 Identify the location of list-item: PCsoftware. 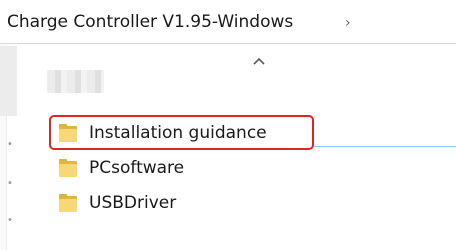
(188, 168).